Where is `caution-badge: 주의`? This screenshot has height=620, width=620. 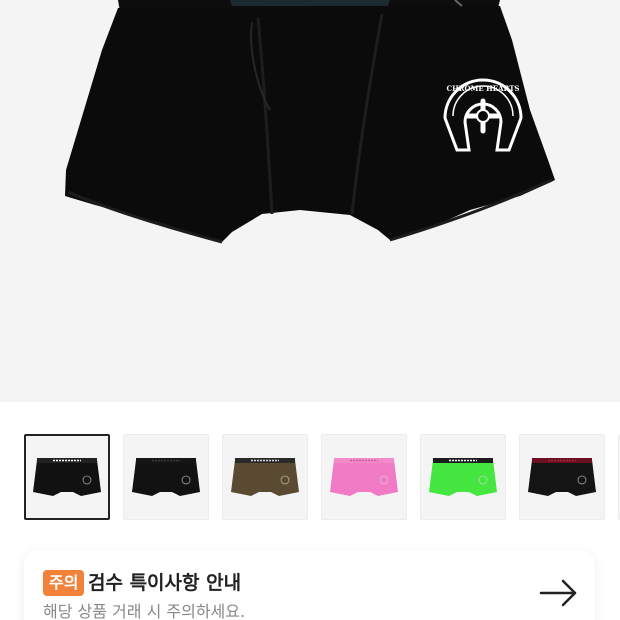
caution-badge: 주의 is located at coordinates (64, 583).